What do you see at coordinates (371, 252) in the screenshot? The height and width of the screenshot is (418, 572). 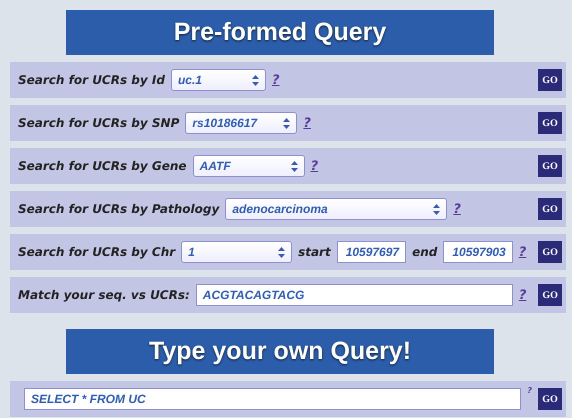 I see `start-field: 10597697` at bounding box center [371, 252].